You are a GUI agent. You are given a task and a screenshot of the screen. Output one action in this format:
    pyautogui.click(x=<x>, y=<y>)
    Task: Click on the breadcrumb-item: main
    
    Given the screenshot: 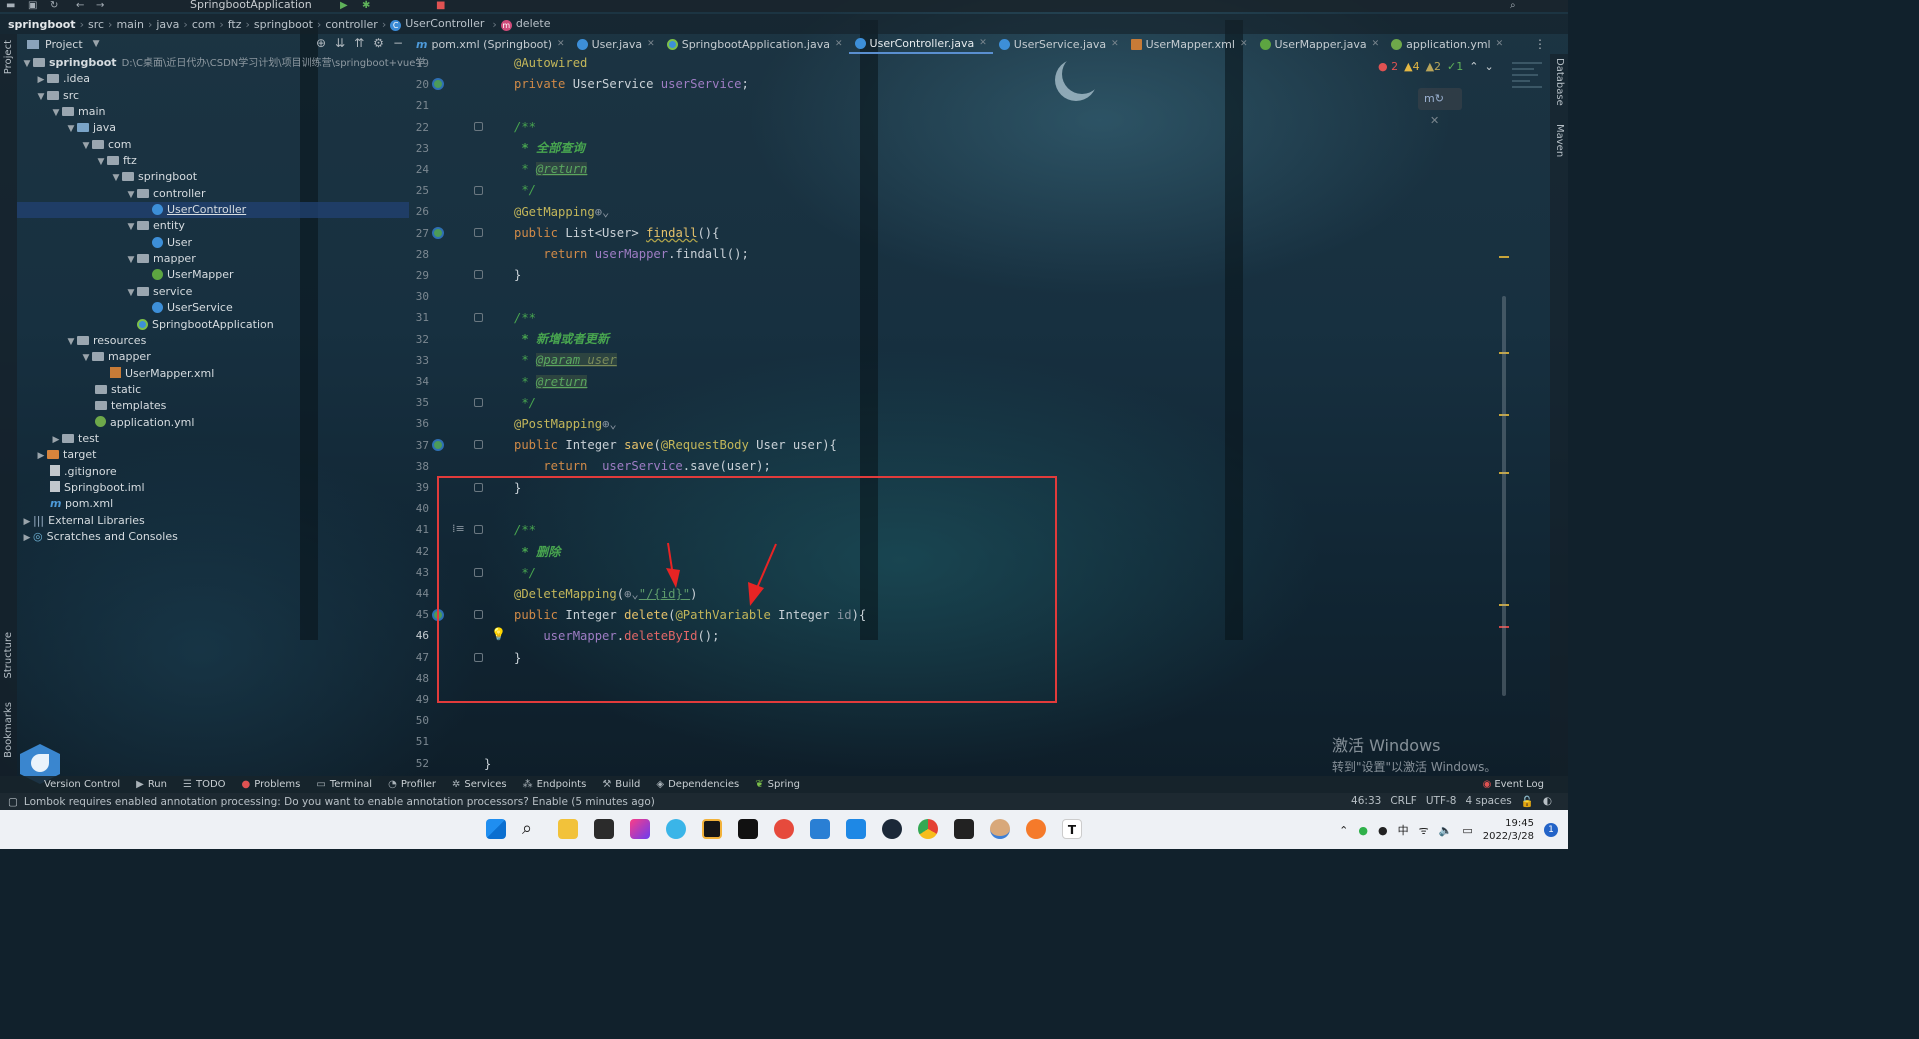 What is the action you would take?
    pyautogui.click(x=129, y=24)
    